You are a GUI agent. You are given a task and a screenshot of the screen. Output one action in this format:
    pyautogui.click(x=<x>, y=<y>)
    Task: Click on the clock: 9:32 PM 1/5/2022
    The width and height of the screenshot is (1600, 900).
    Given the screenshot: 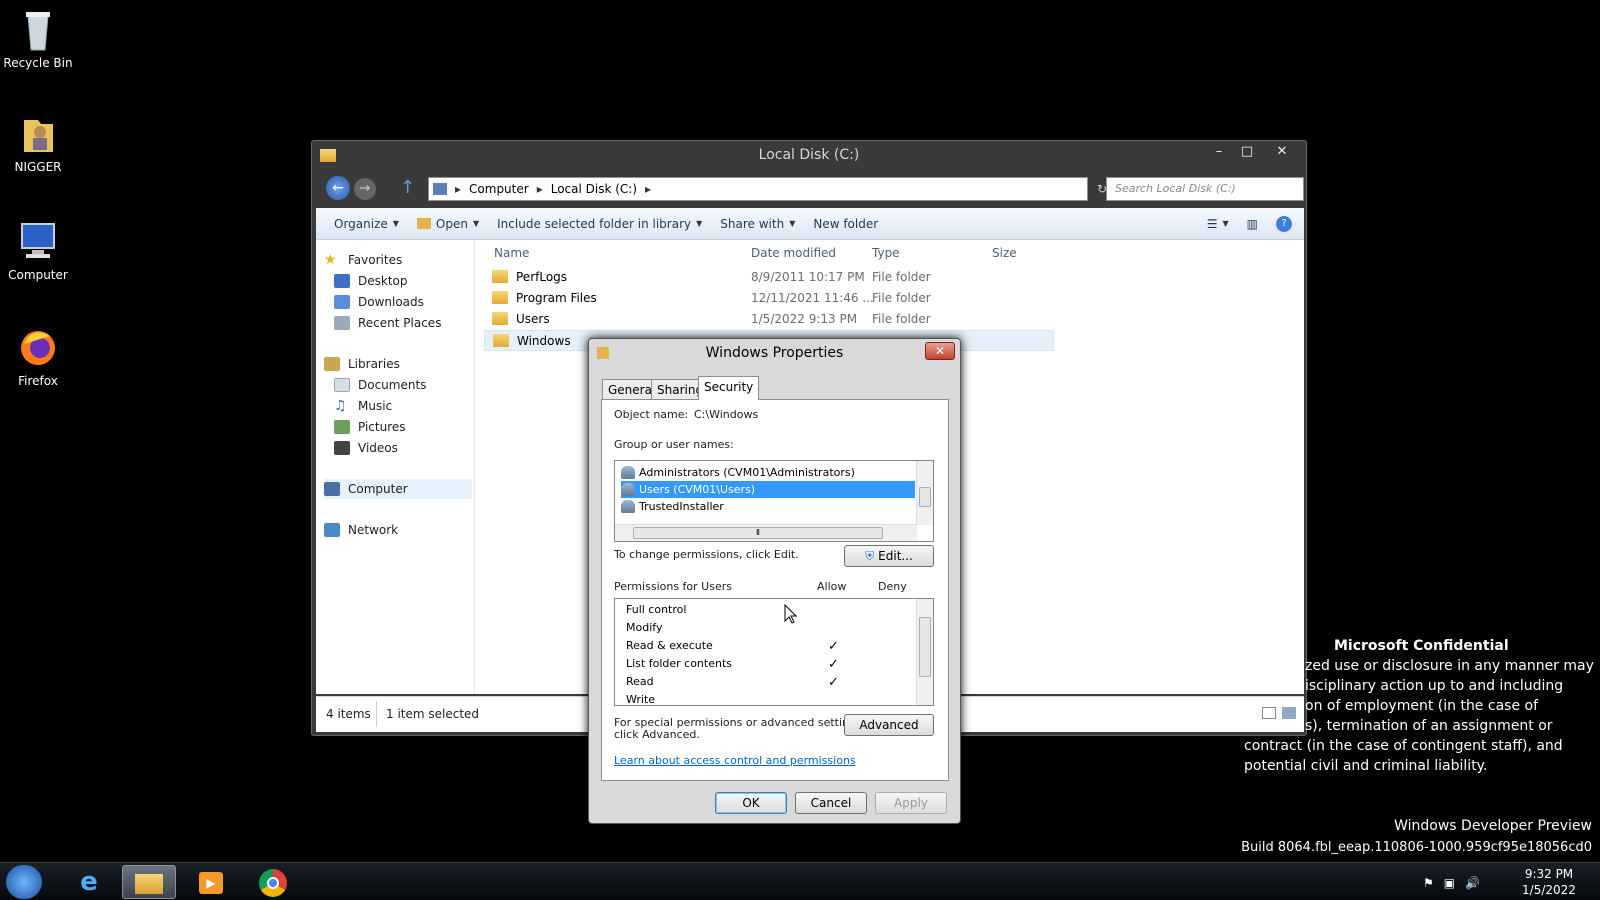 What is the action you would take?
    pyautogui.click(x=1549, y=882)
    